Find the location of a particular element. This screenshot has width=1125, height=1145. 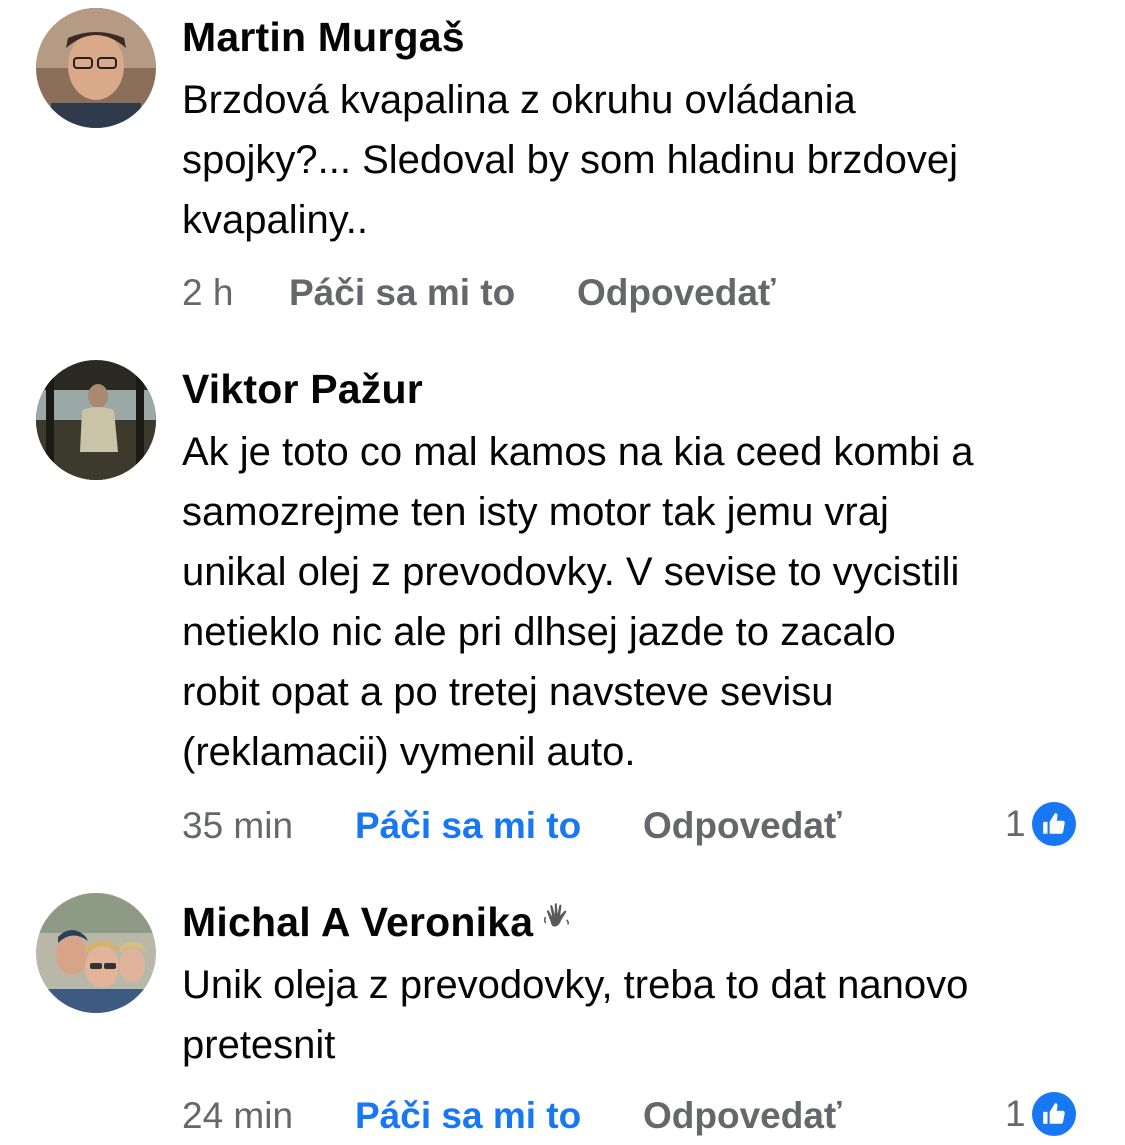

author-name: Michal A Veronika is located at coordinates (358, 922).